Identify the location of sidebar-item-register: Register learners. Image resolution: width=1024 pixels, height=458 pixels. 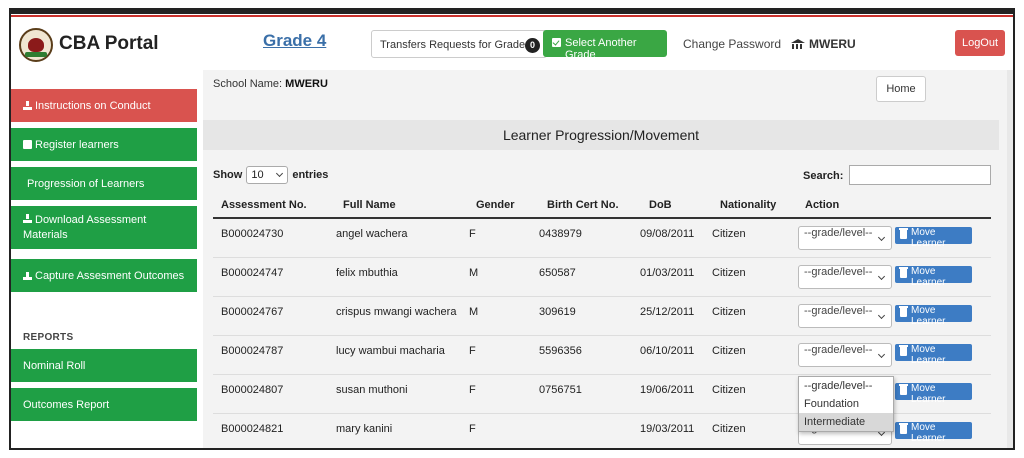
(104, 144).